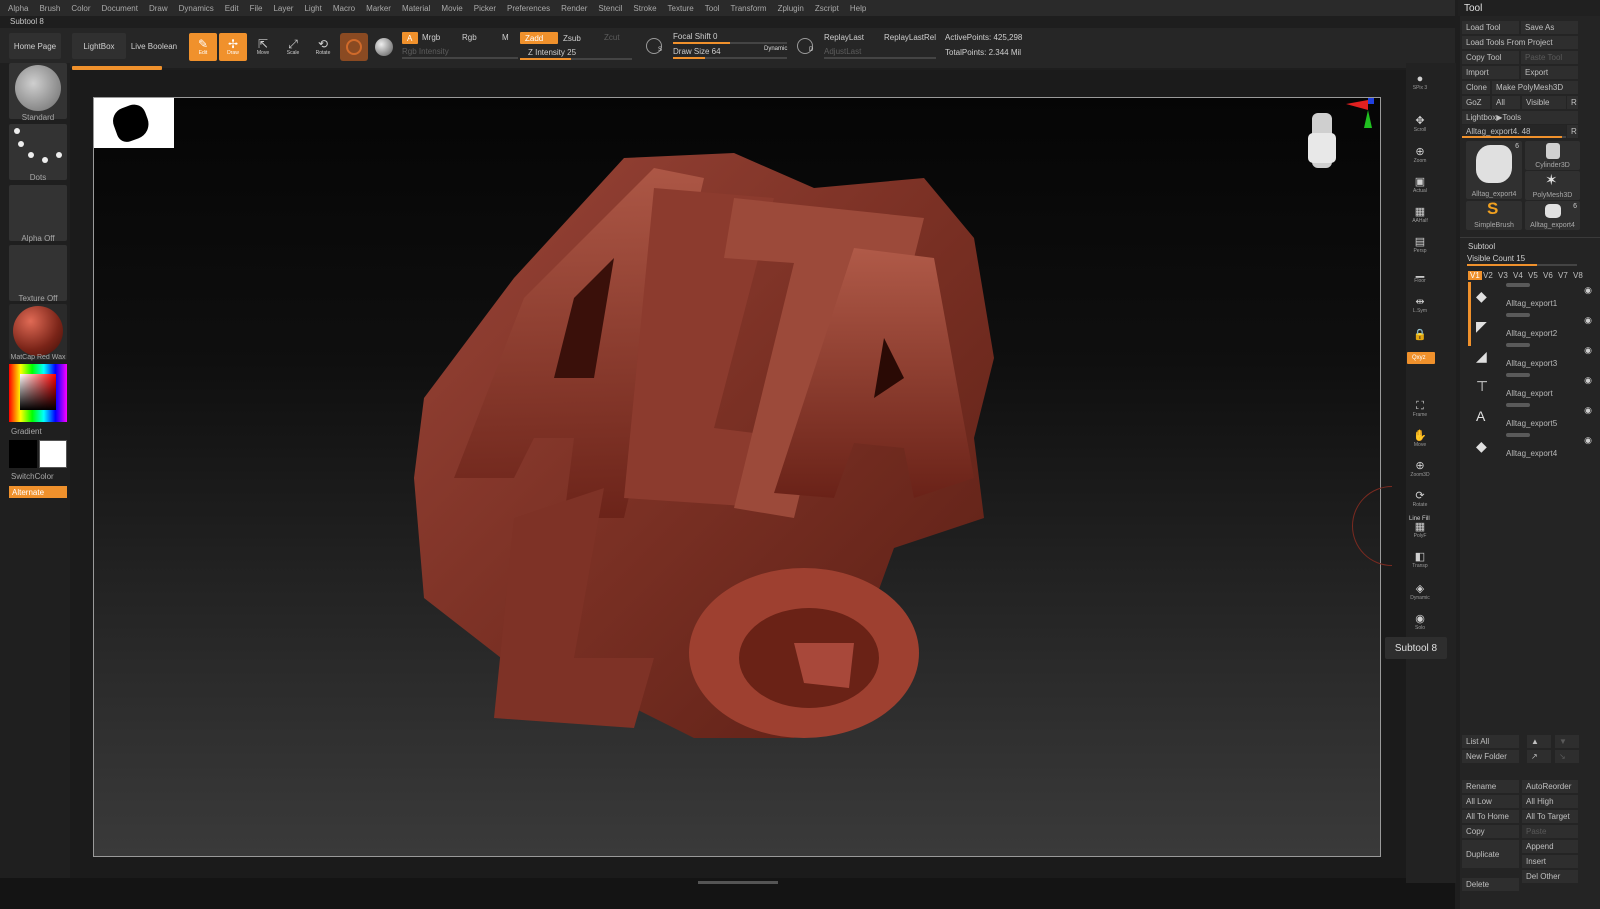 Image resolution: width=1600 pixels, height=909 pixels. I want to click on copy-tool-button: Copy Tool, so click(1490, 57).